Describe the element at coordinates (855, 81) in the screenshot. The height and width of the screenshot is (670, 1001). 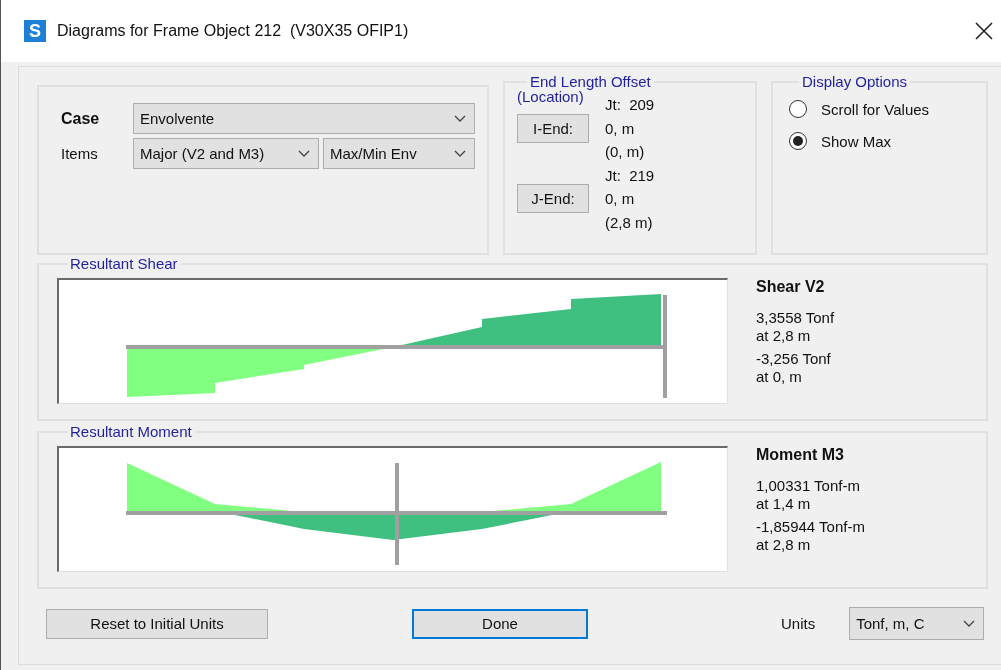
I see `group-title: Display Options` at that location.